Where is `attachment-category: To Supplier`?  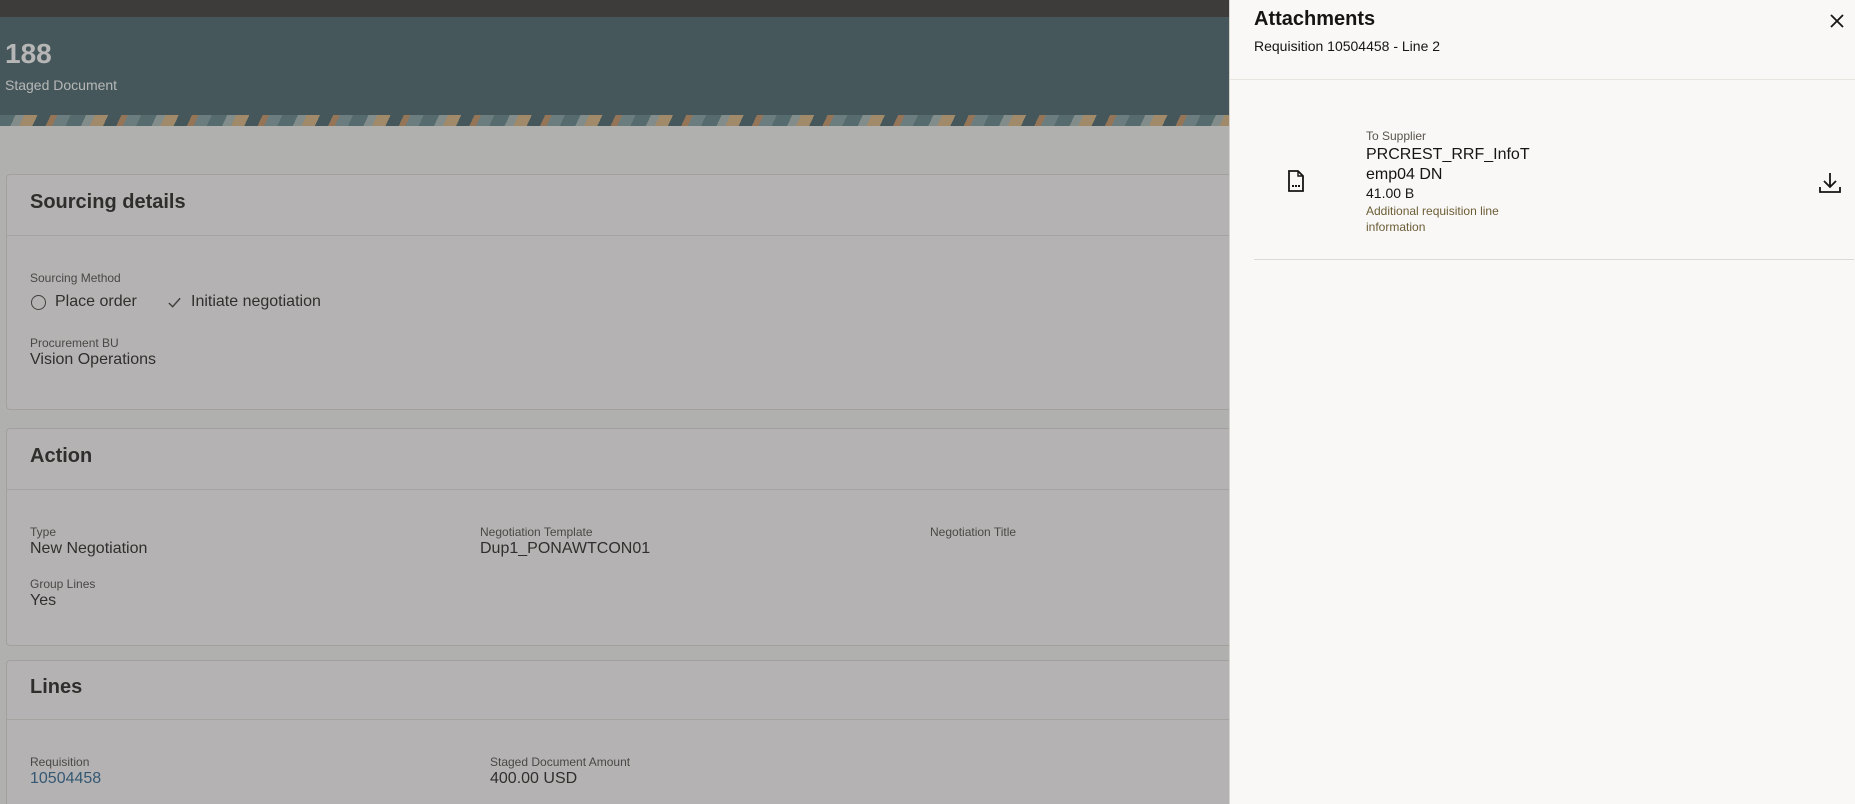 attachment-category: To Supplier is located at coordinates (1396, 136).